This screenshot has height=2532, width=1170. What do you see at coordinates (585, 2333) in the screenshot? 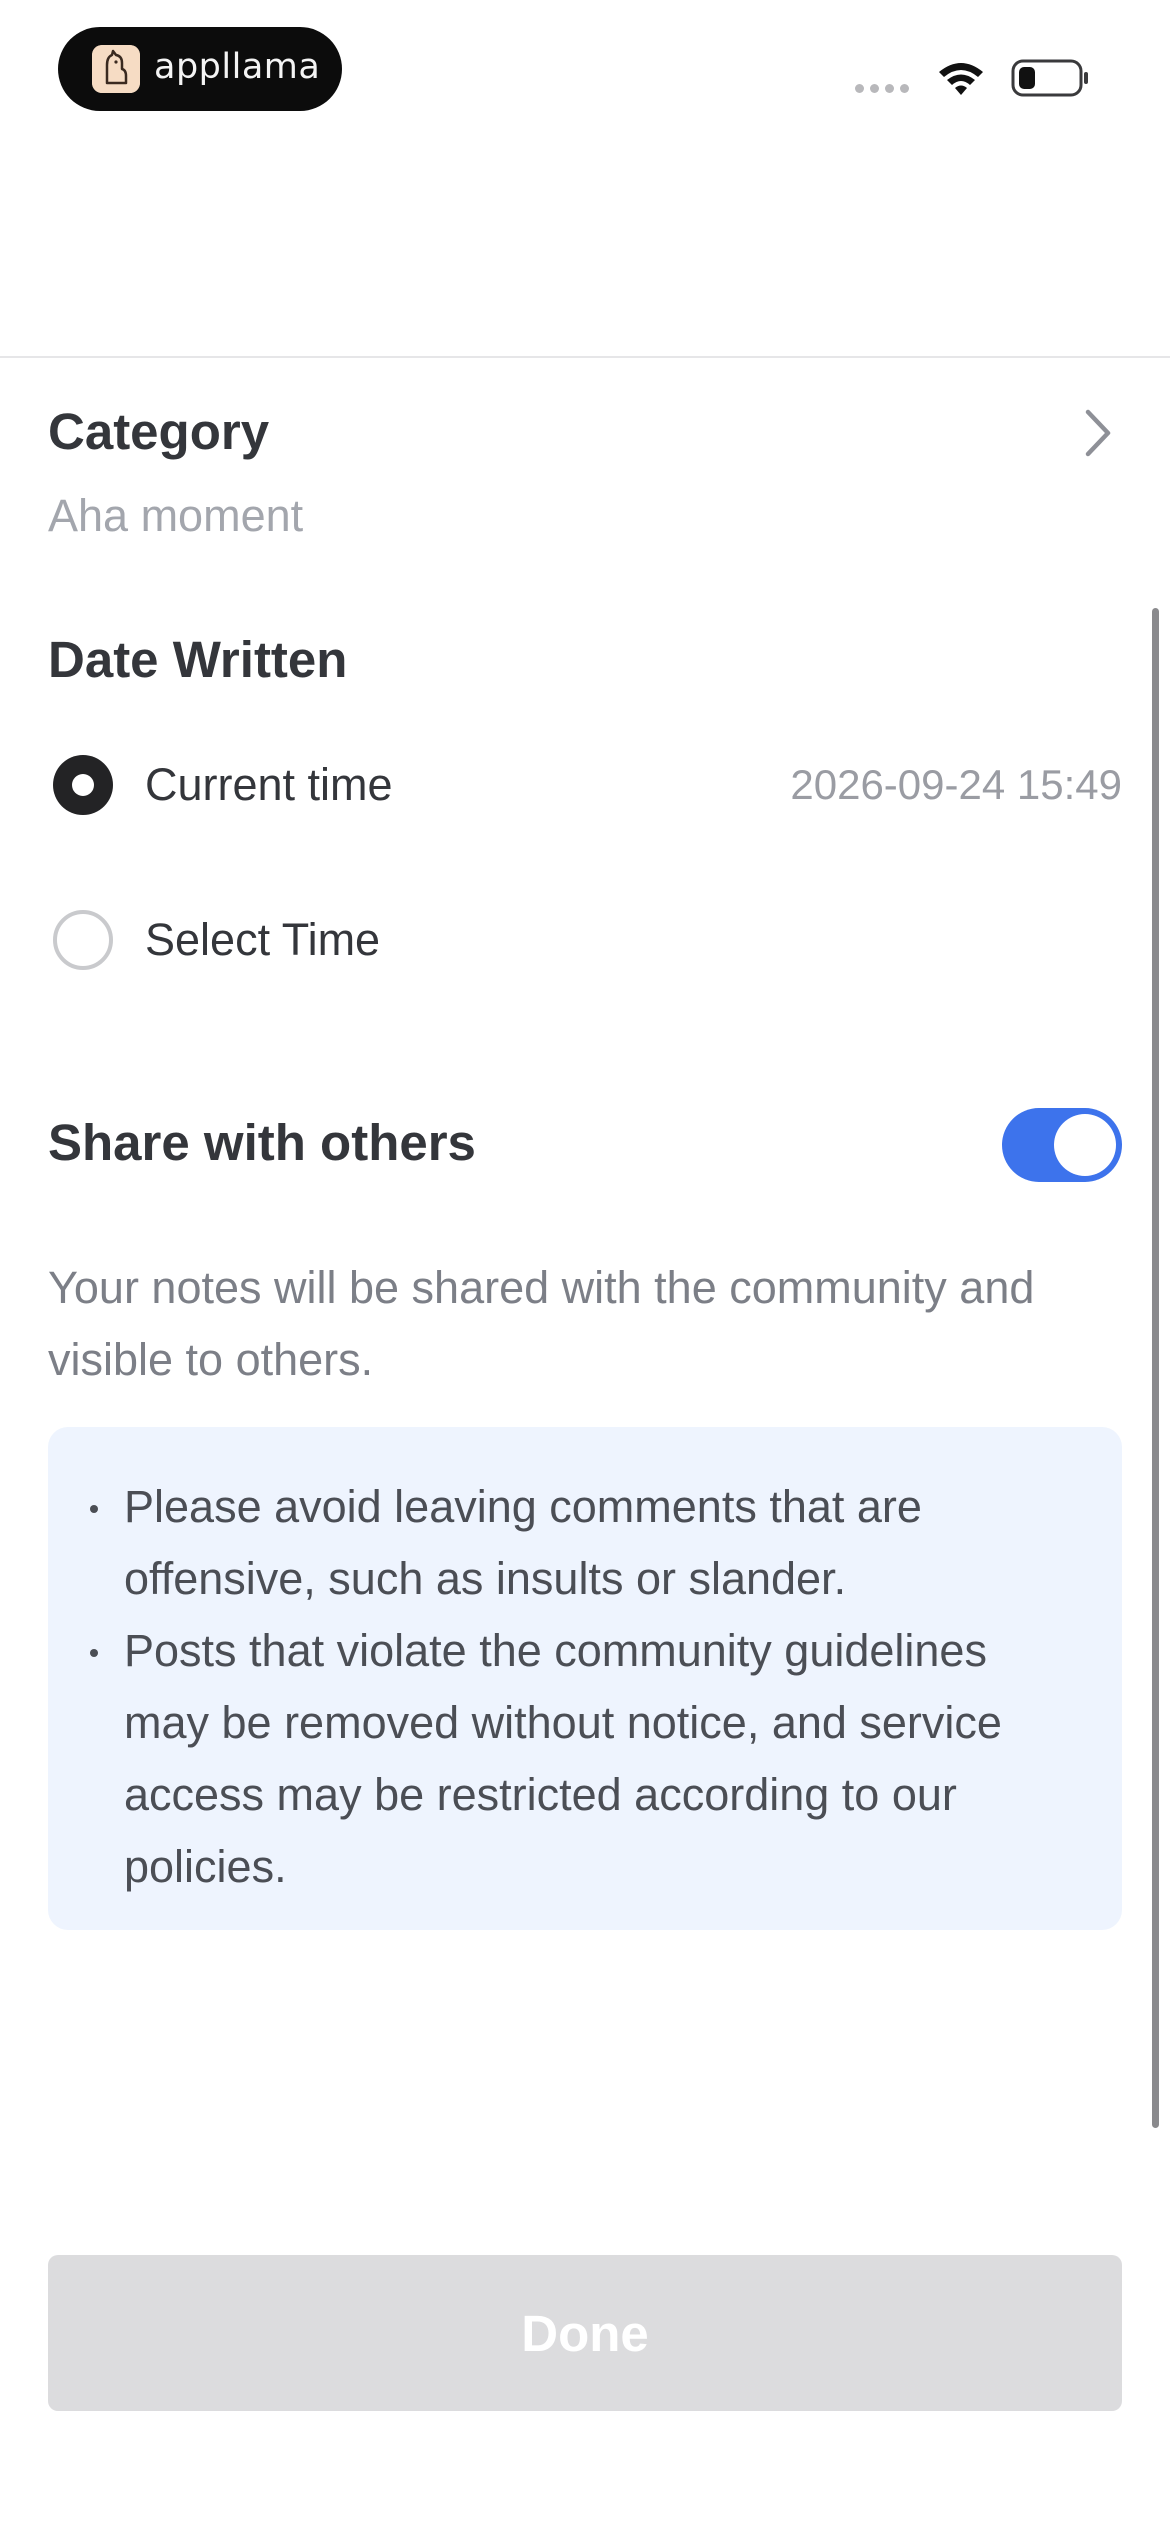
I see `done-button: Done` at bounding box center [585, 2333].